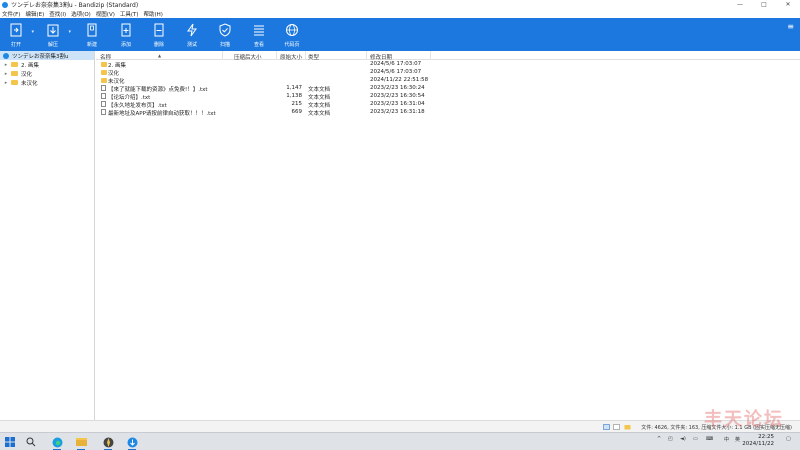 This screenshot has width=800, height=450. I want to click on tree-item: ▸ 2. 画集, so click(47, 64).